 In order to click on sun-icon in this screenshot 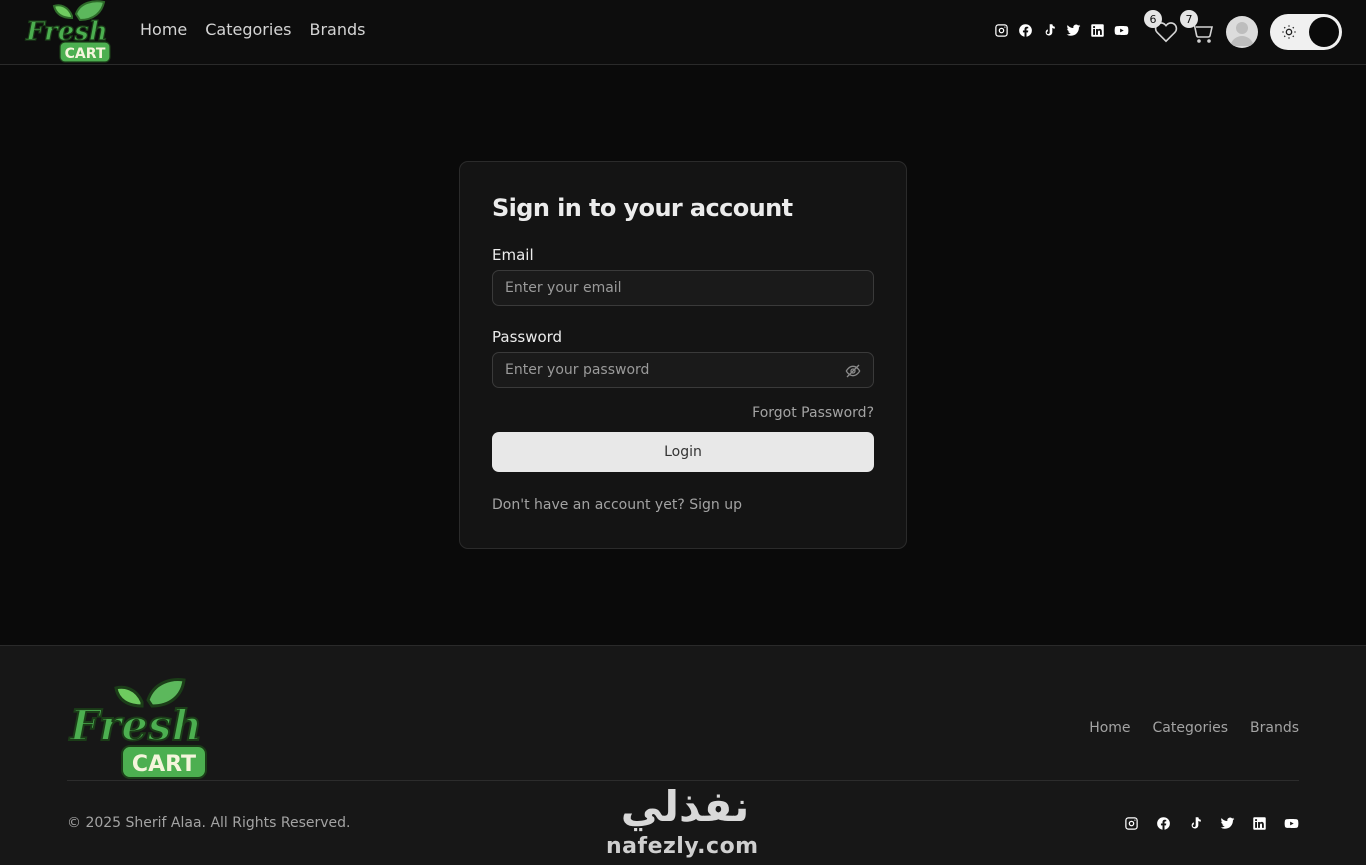, I will do `click(1289, 32)`.